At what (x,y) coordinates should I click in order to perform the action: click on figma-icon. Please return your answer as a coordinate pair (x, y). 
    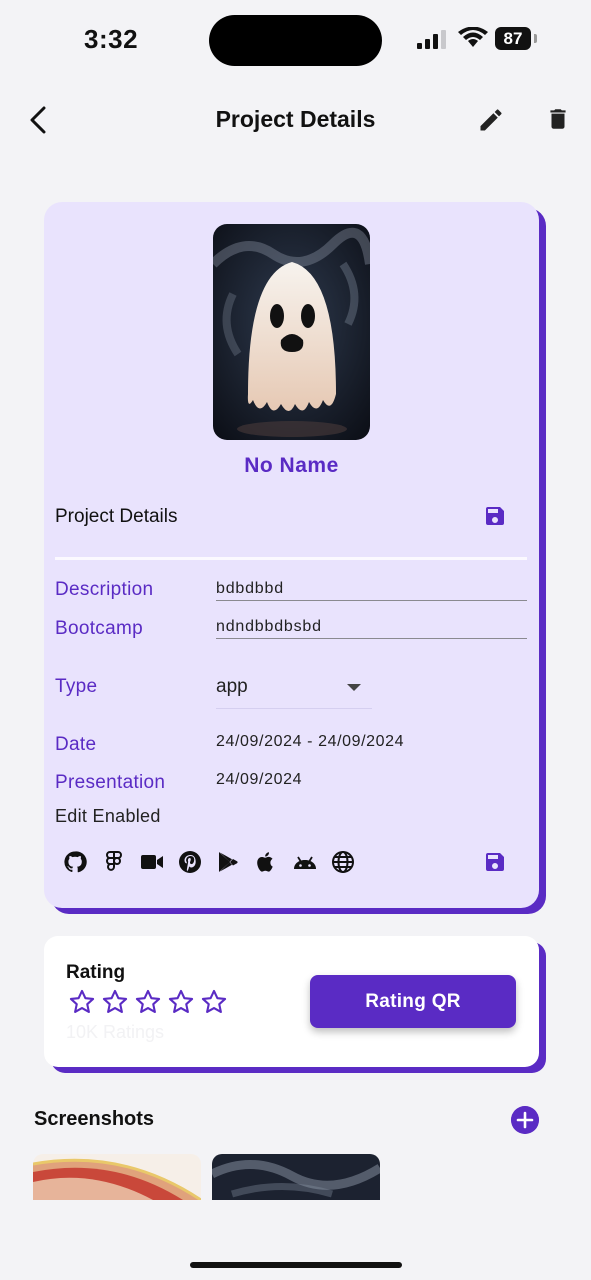
    Looking at the image, I should click on (114, 862).